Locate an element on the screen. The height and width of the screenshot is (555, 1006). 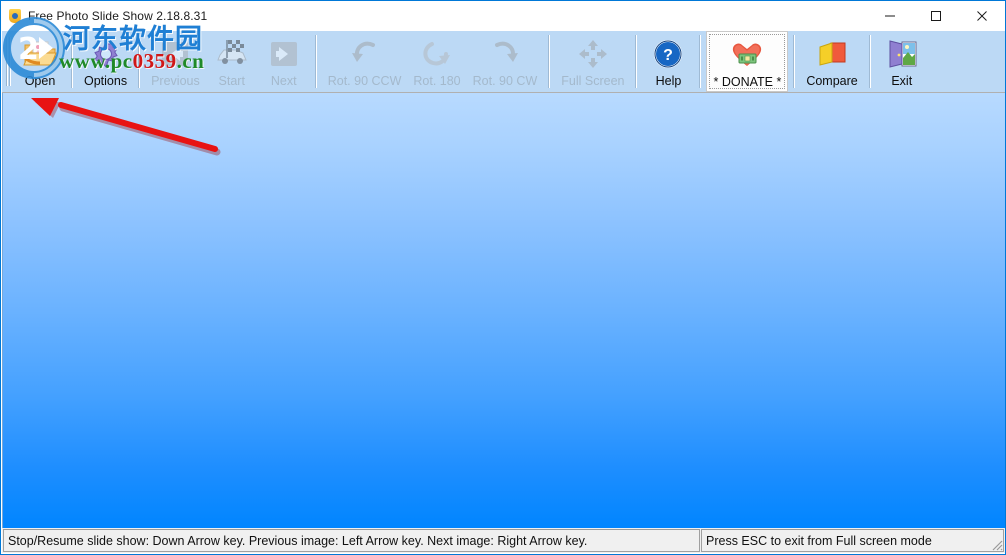
toolbar-drag-grip is located at coordinates (8, 61).